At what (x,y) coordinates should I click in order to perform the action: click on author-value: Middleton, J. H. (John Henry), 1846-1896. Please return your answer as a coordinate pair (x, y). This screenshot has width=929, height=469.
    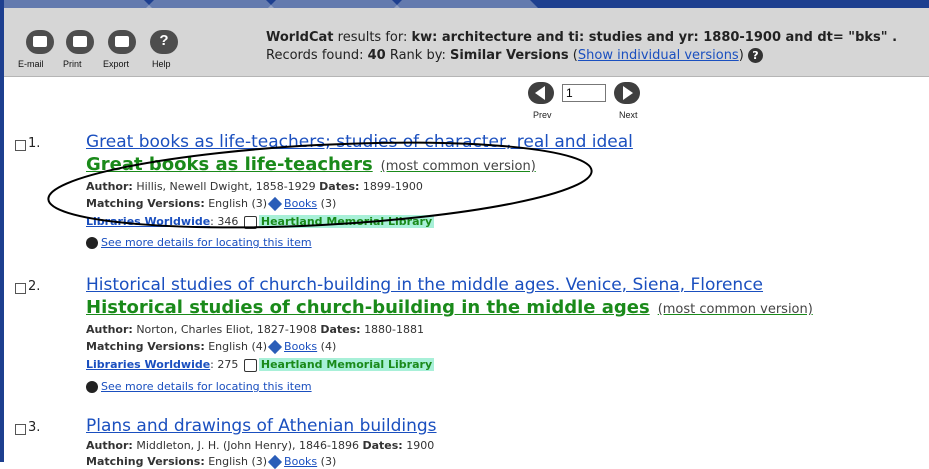
    Looking at the image, I should click on (247, 445).